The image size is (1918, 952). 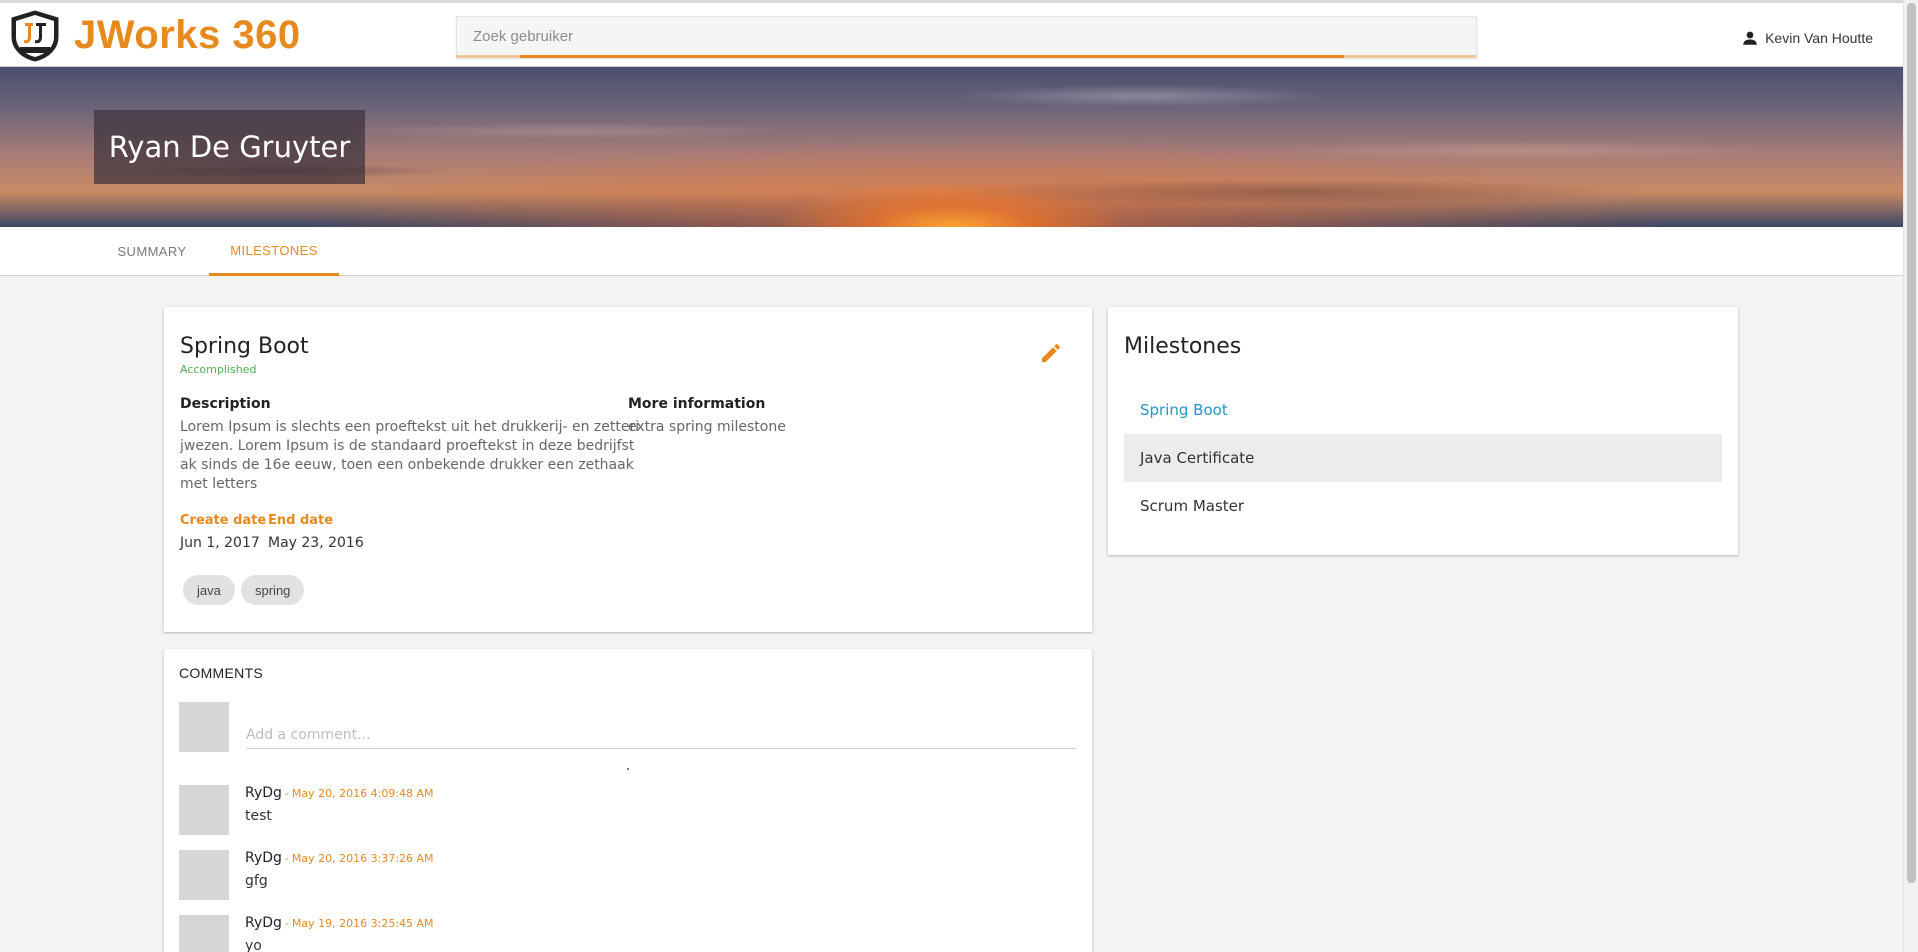 I want to click on page-scrollbar, so click(x=1910, y=476).